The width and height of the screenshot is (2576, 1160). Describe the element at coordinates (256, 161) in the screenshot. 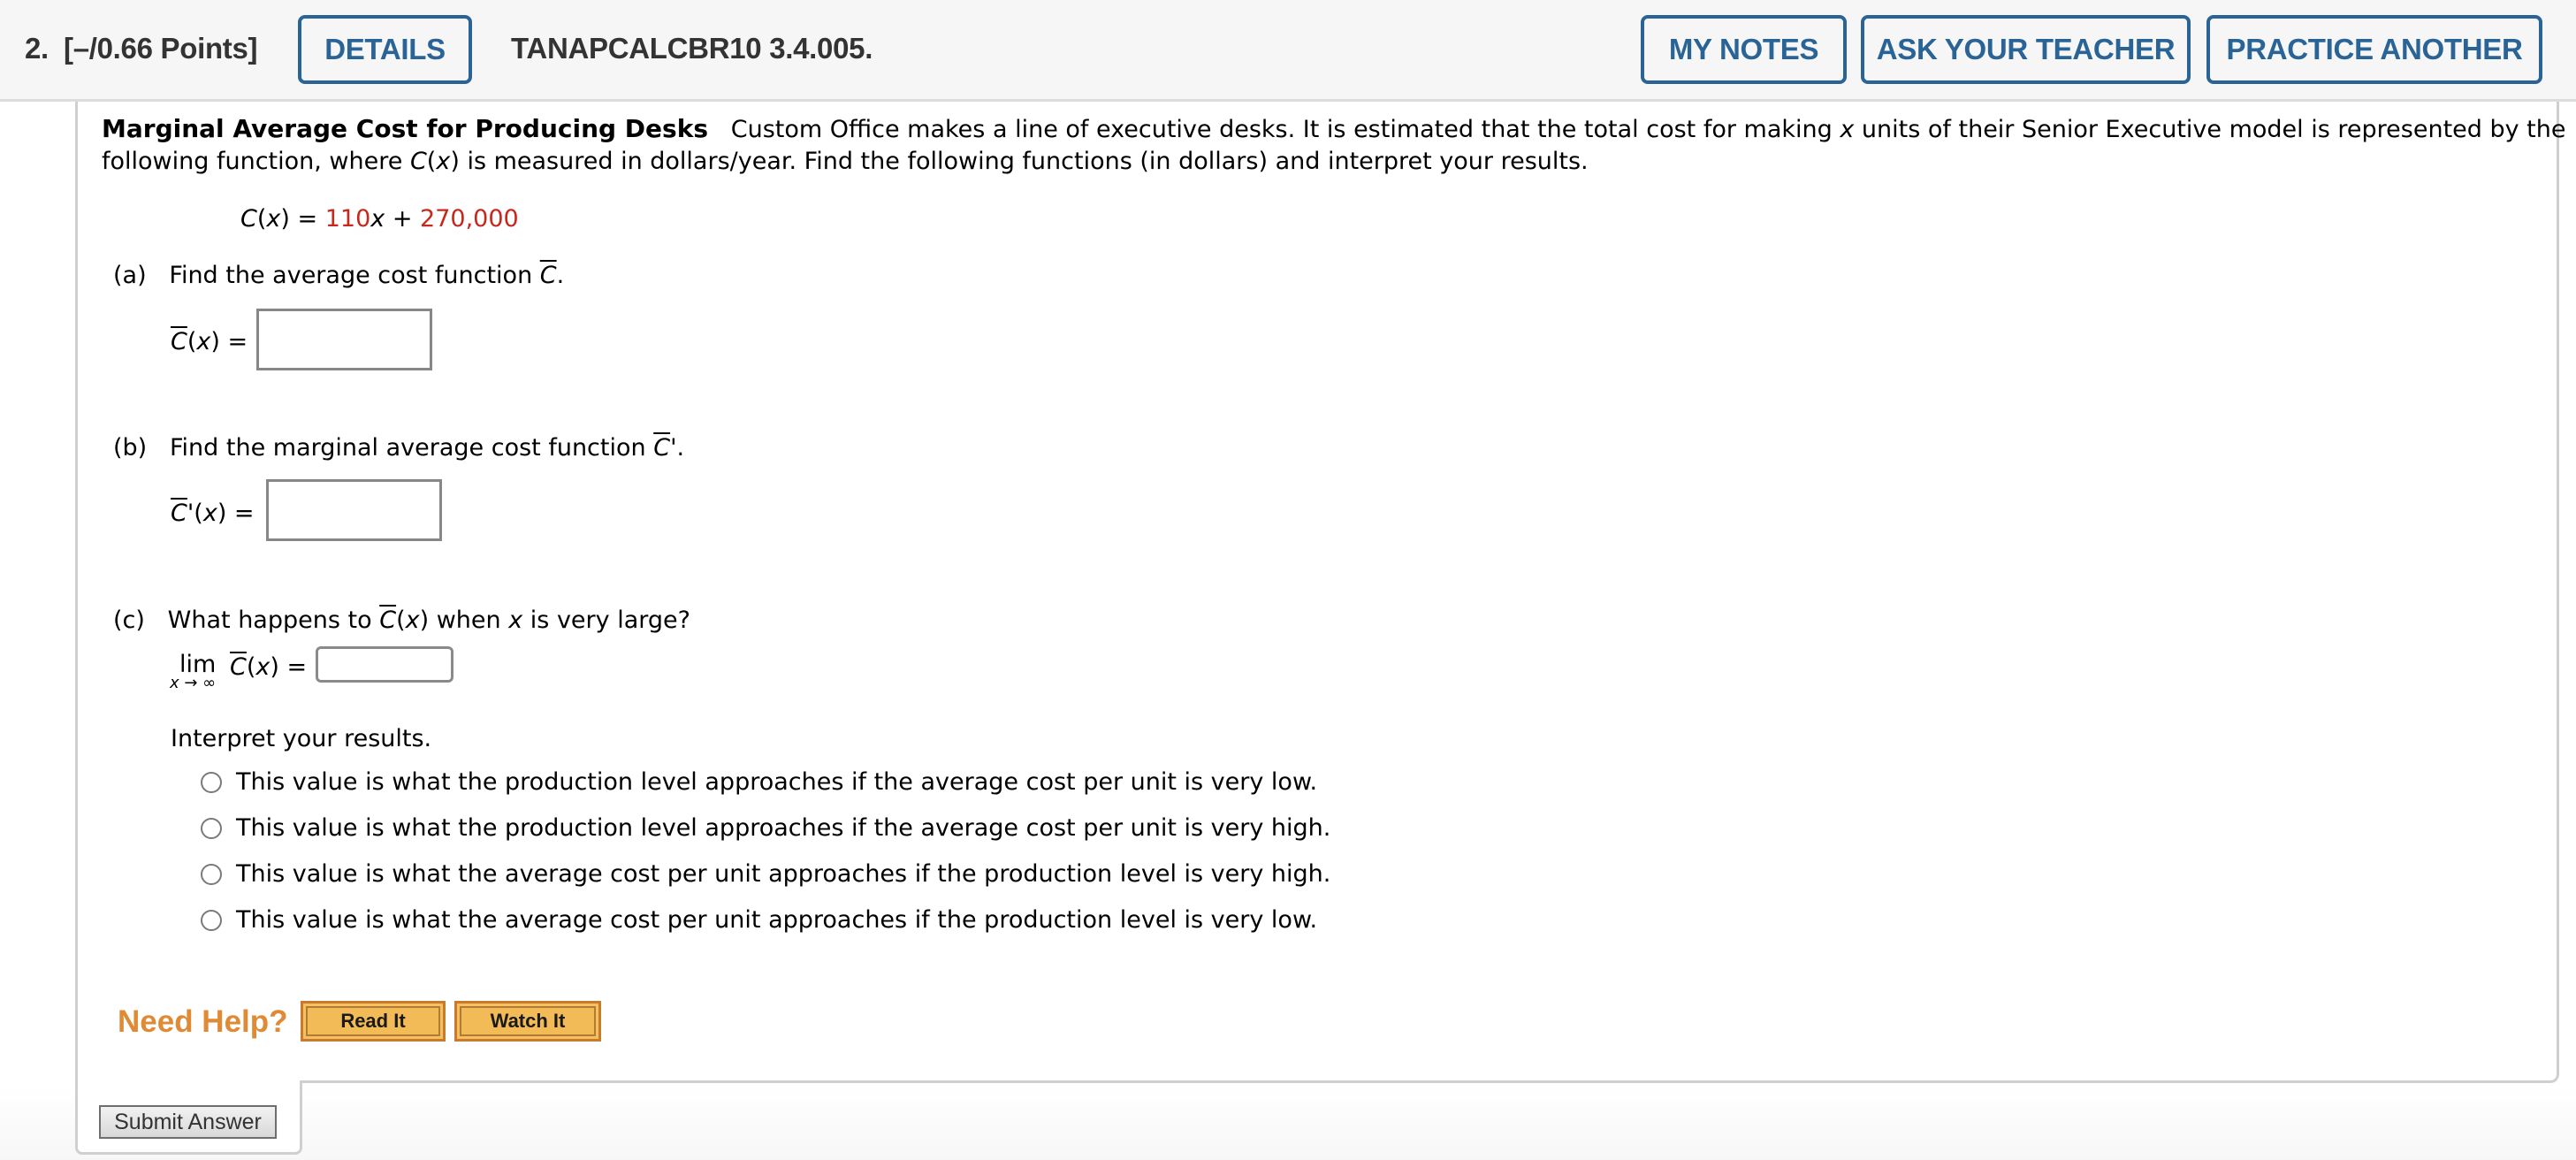

I see `intro-line2-pre: following function, where` at that location.